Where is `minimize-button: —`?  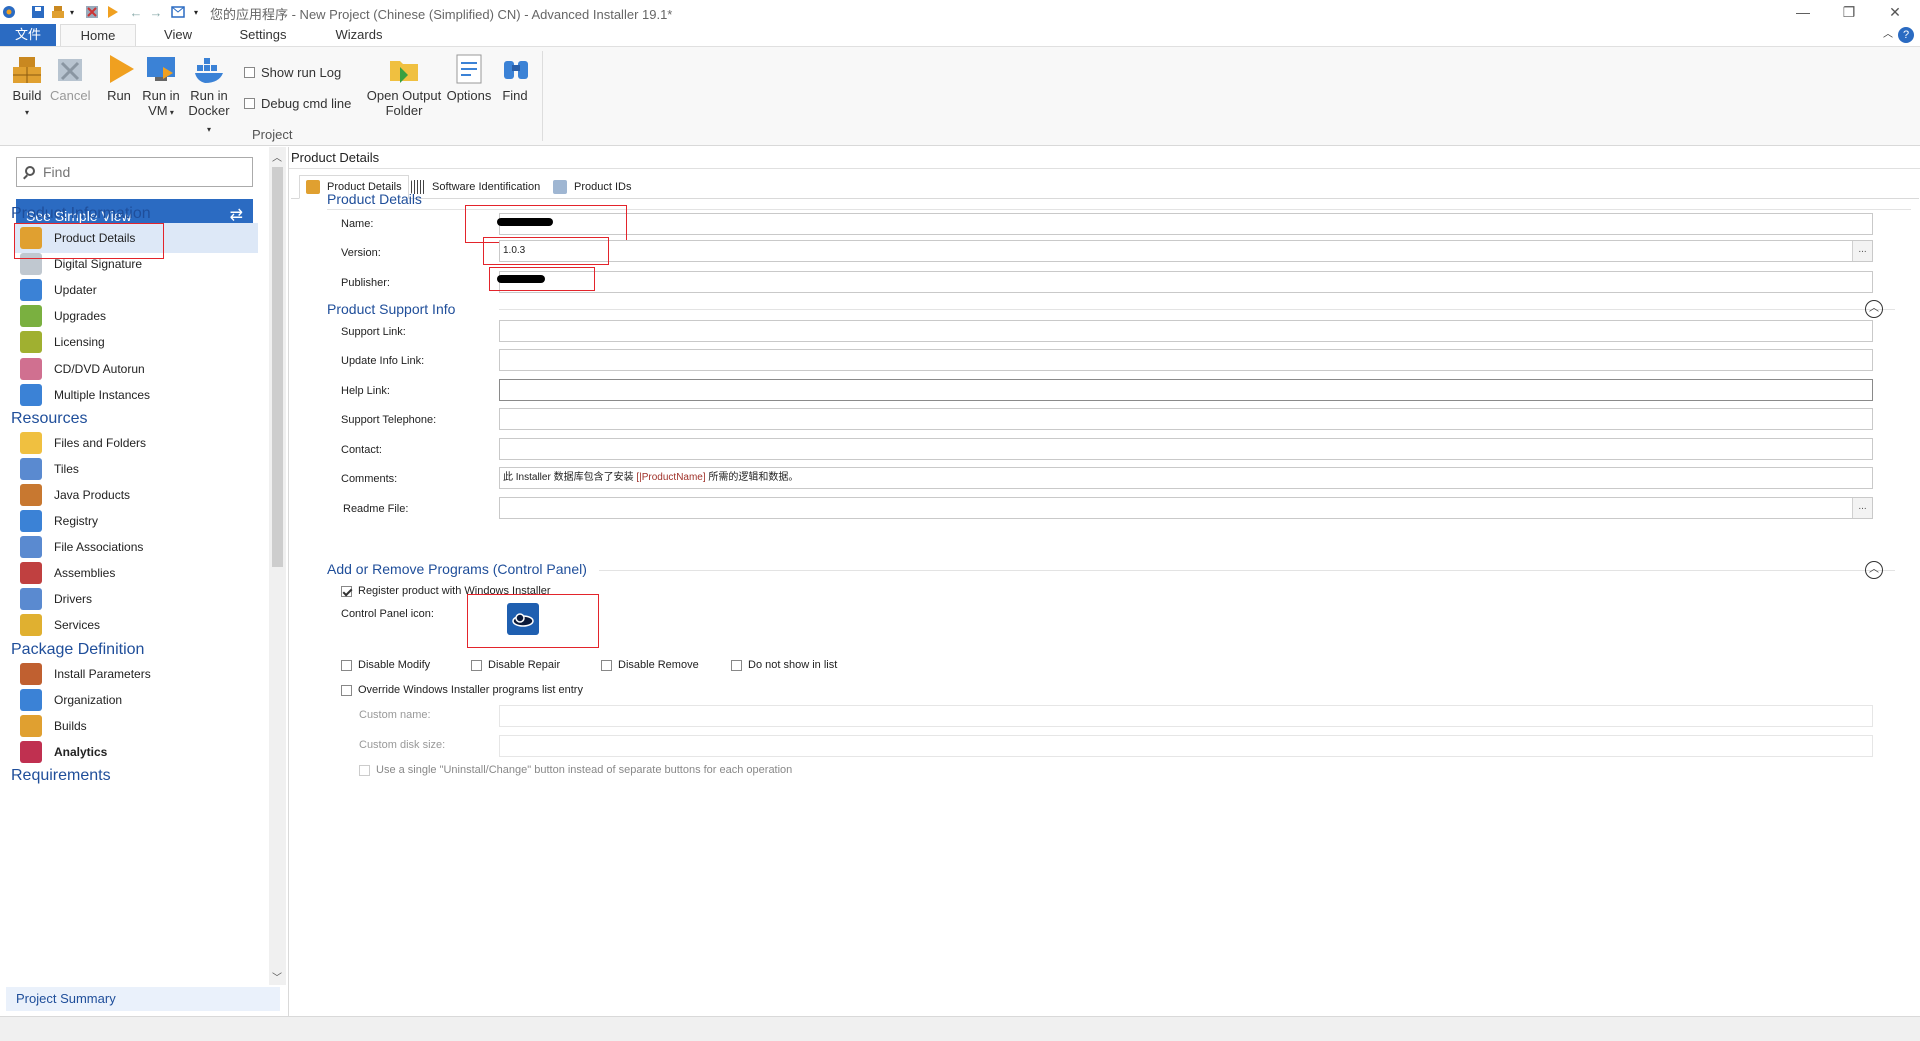 minimize-button: — is located at coordinates (1803, 12).